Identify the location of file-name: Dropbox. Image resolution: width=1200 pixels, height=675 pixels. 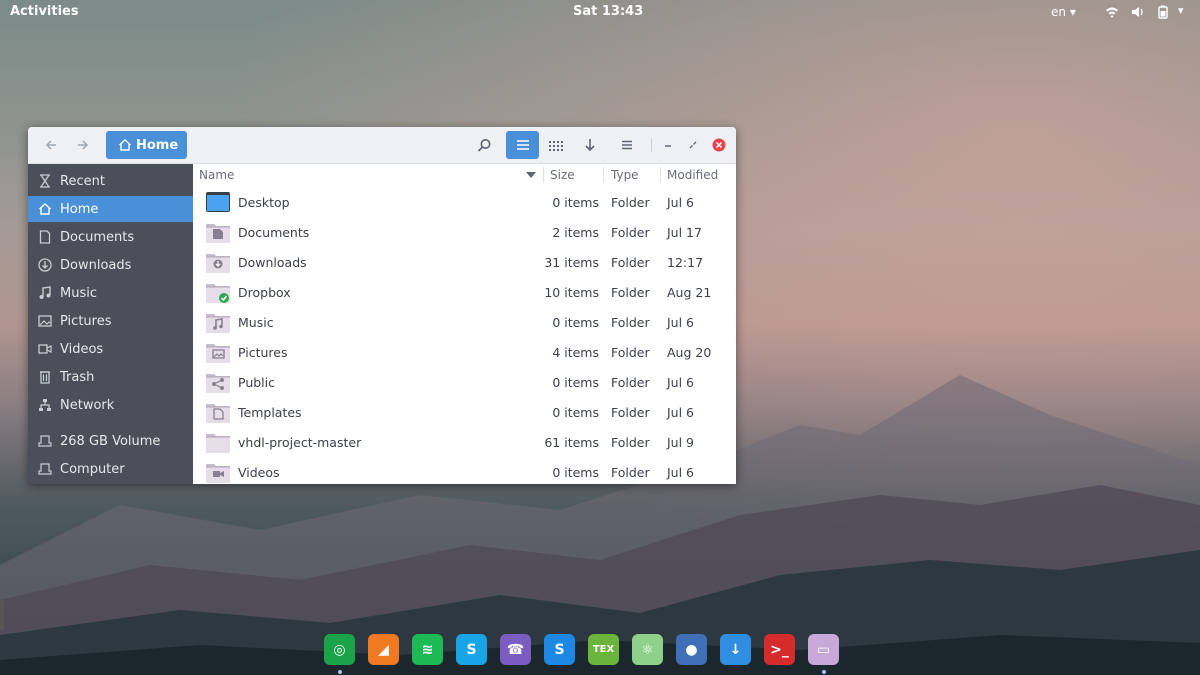
(264, 292).